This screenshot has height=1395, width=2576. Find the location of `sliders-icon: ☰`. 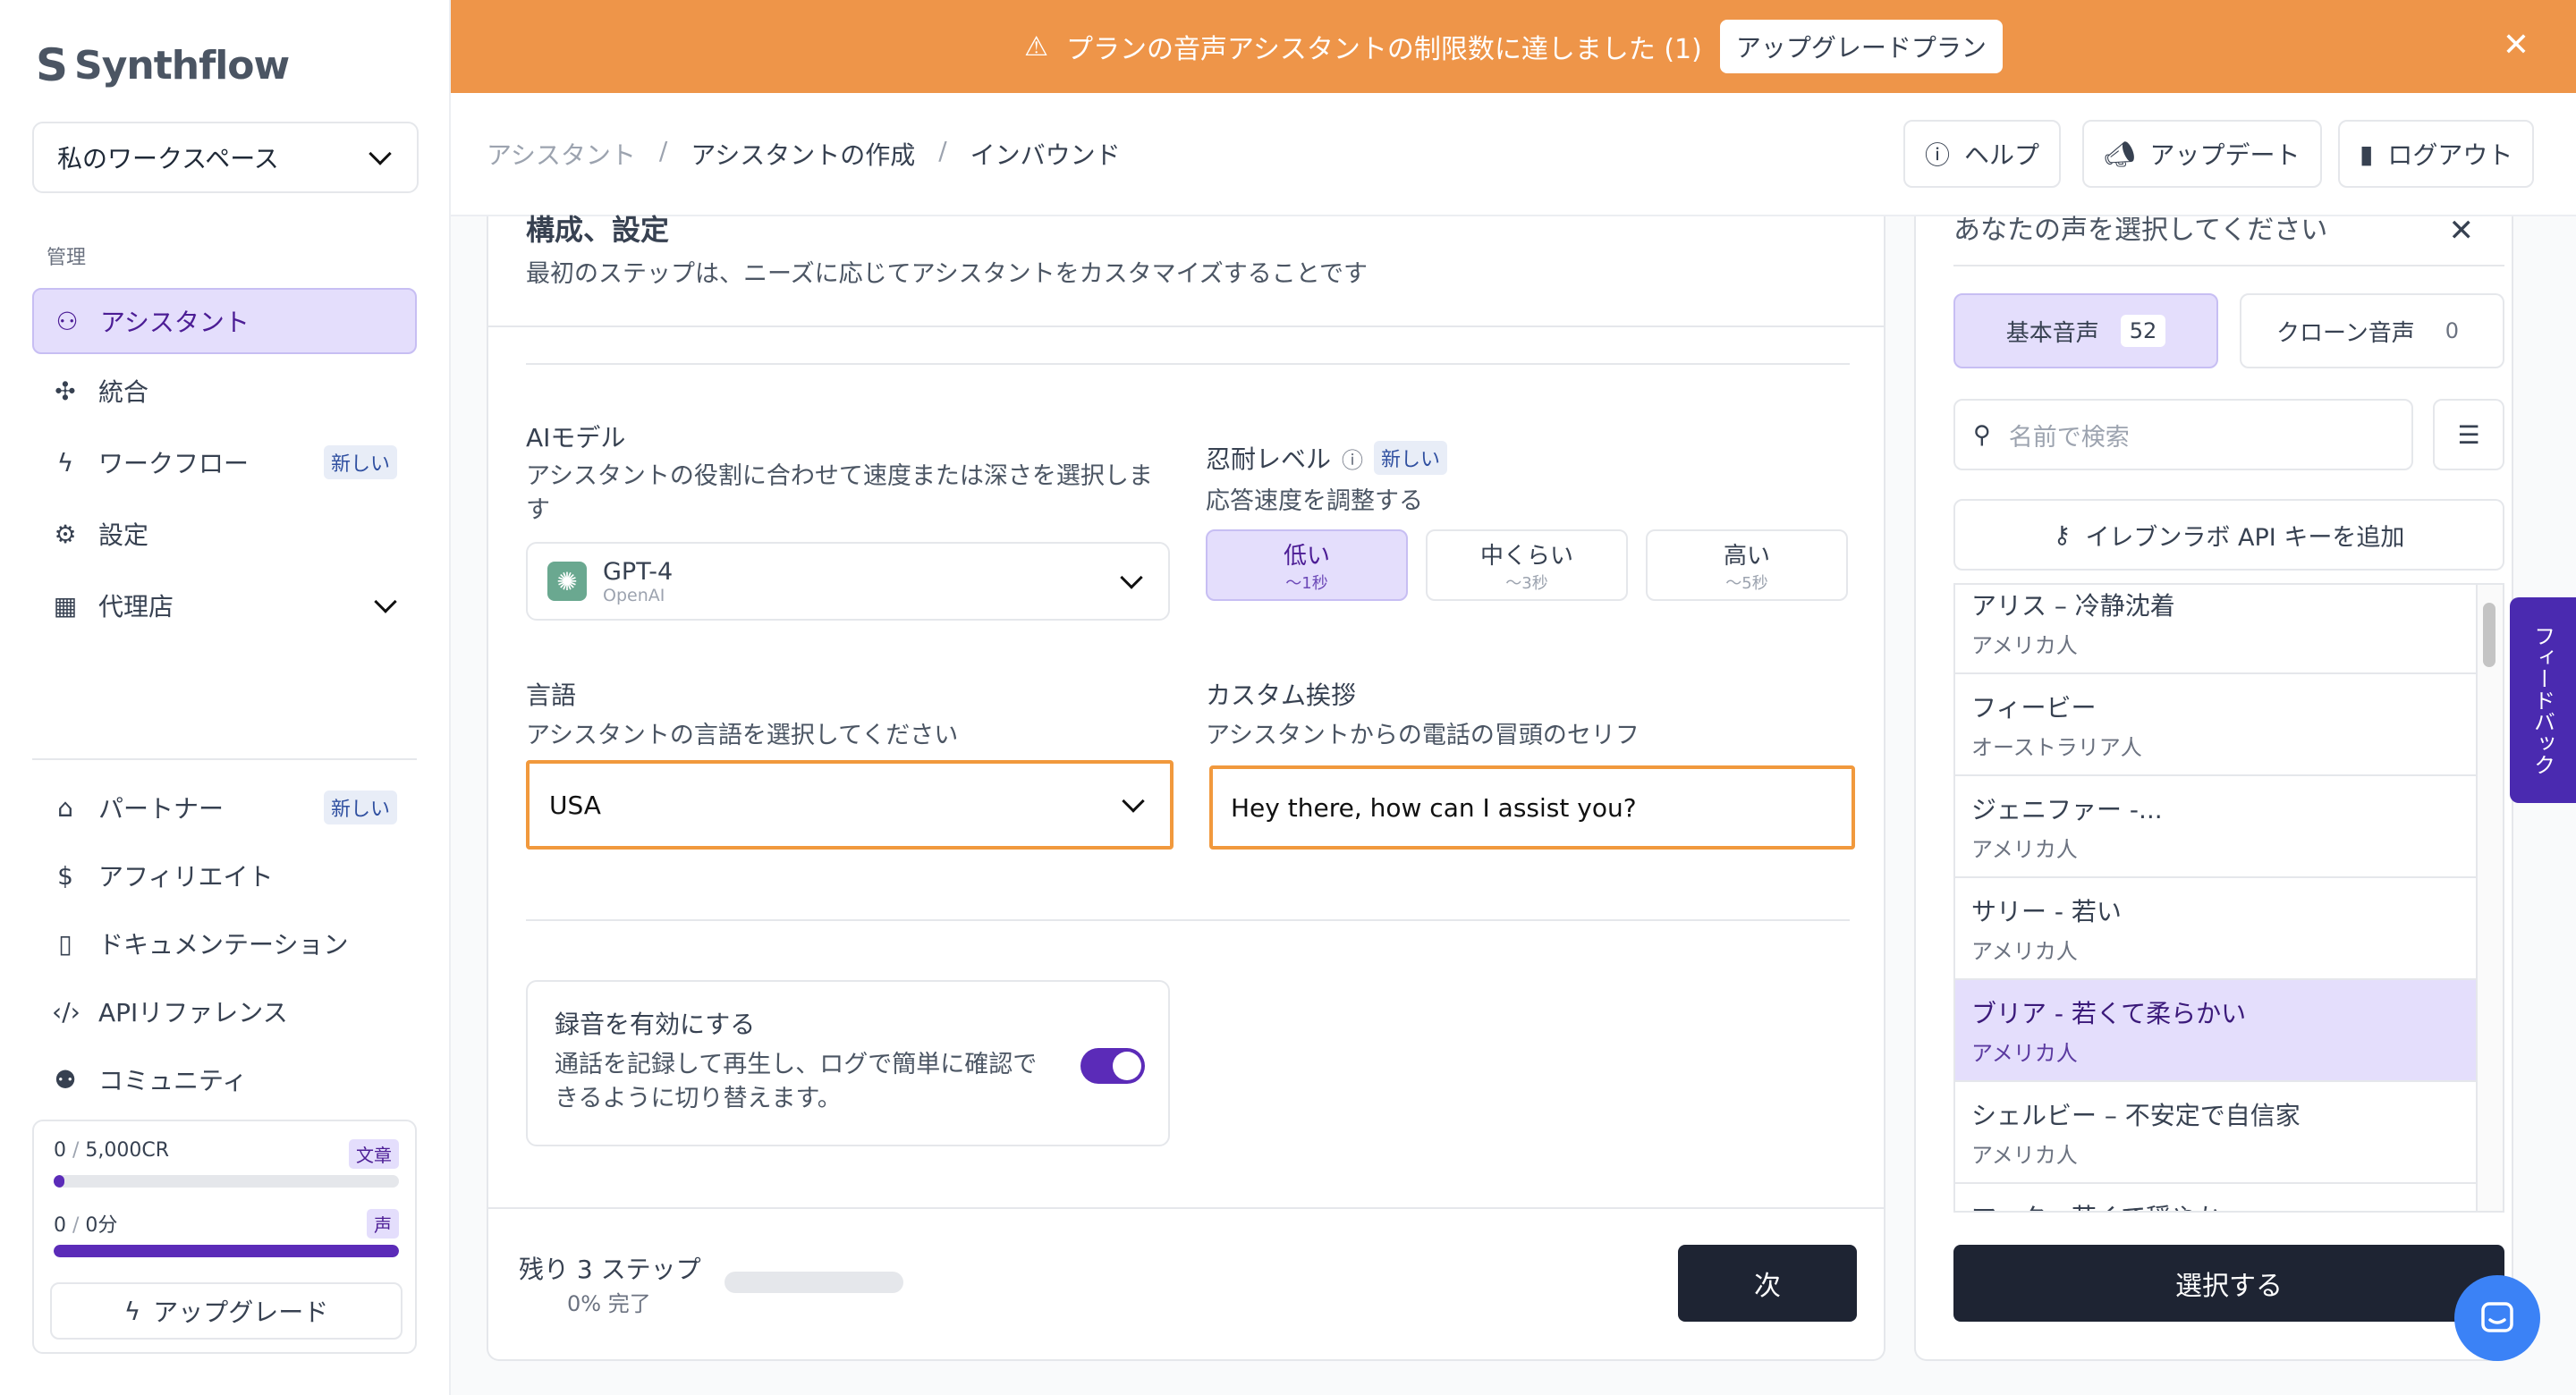

sliders-icon: ☰ is located at coordinates (2468, 434).